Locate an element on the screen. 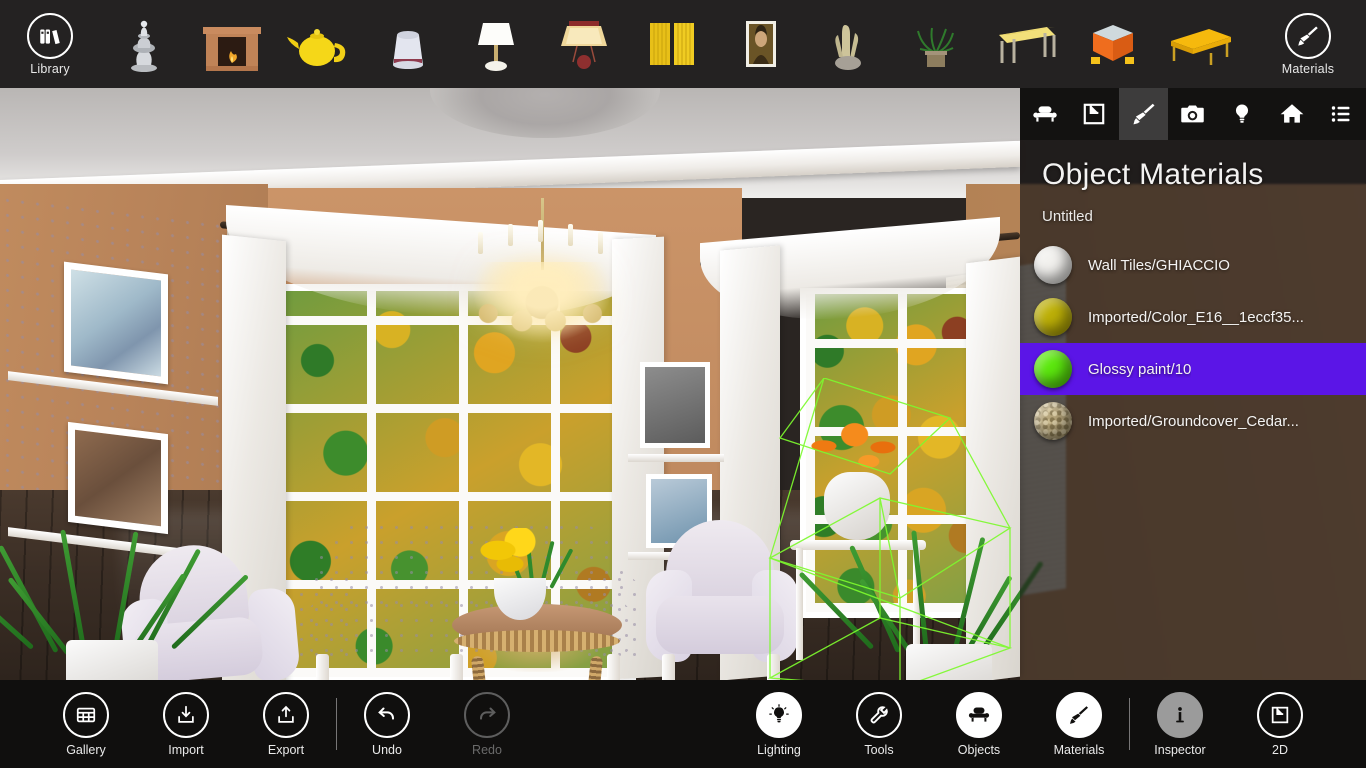 The width and height of the screenshot is (1366, 768). armchair-right is located at coordinates (722, 600).